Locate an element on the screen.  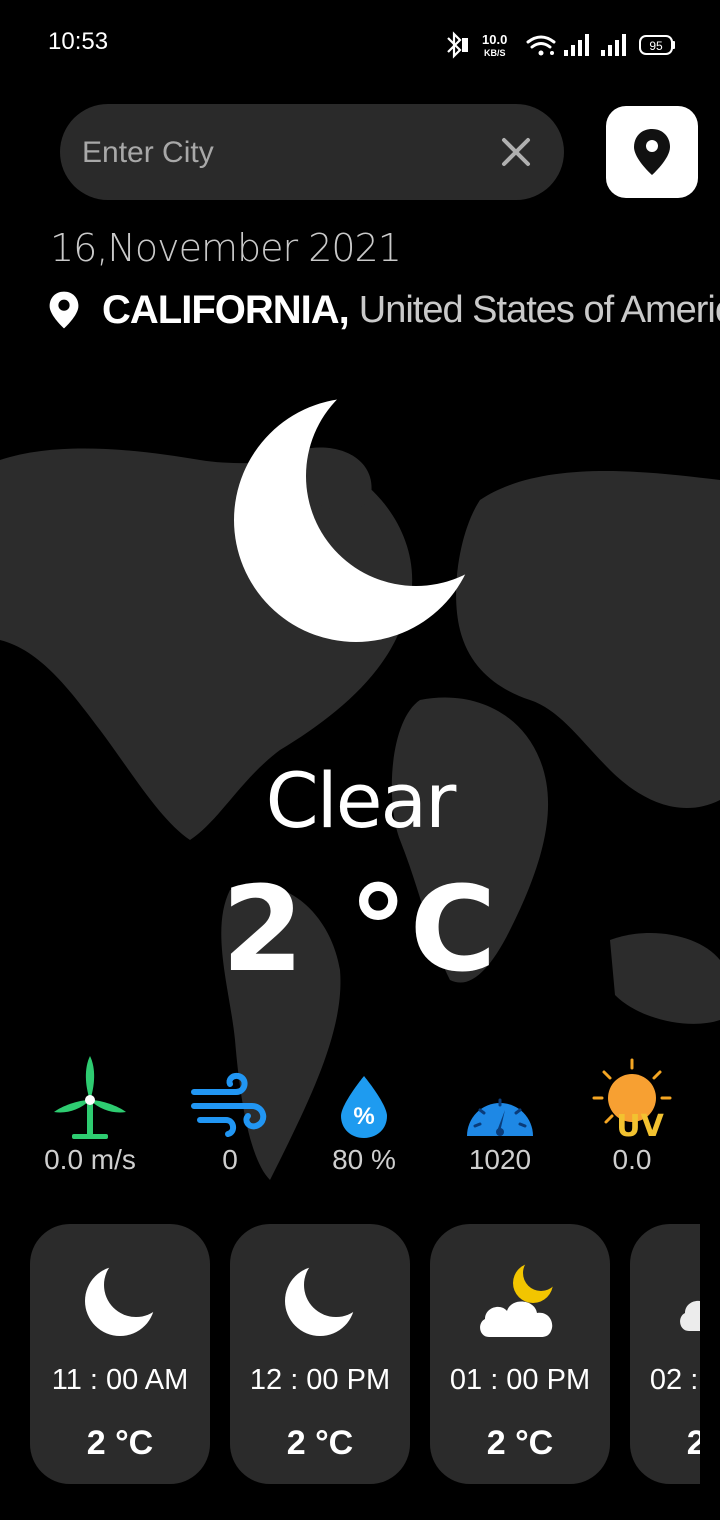
location-row: CALIFORNIA, United States of America is located at coordinates (384, 310).